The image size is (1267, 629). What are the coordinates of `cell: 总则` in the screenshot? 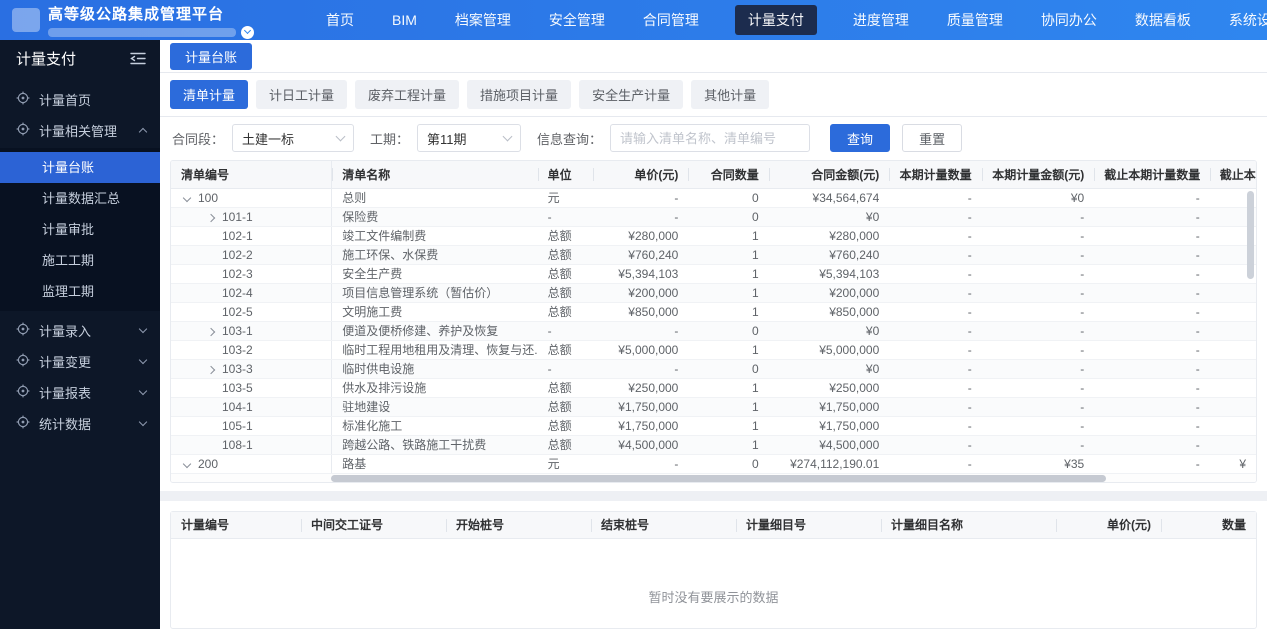 It's located at (434, 198).